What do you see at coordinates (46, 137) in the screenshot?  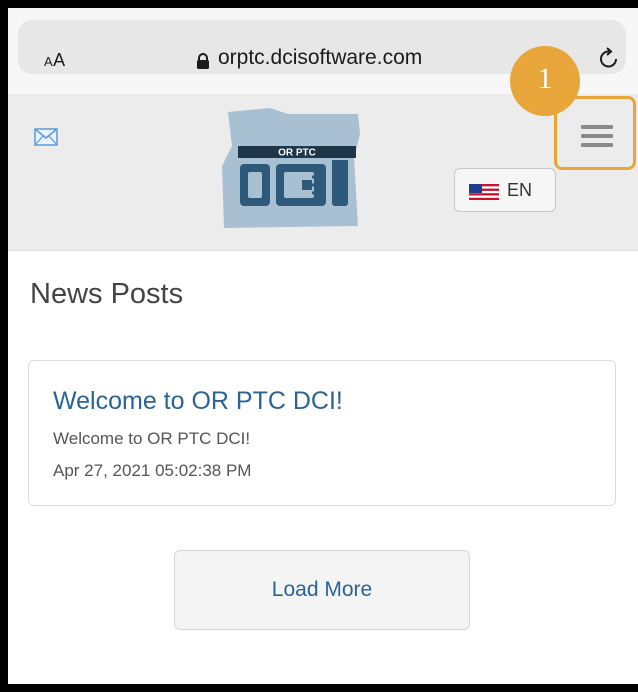 I see `mail-icon` at bounding box center [46, 137].